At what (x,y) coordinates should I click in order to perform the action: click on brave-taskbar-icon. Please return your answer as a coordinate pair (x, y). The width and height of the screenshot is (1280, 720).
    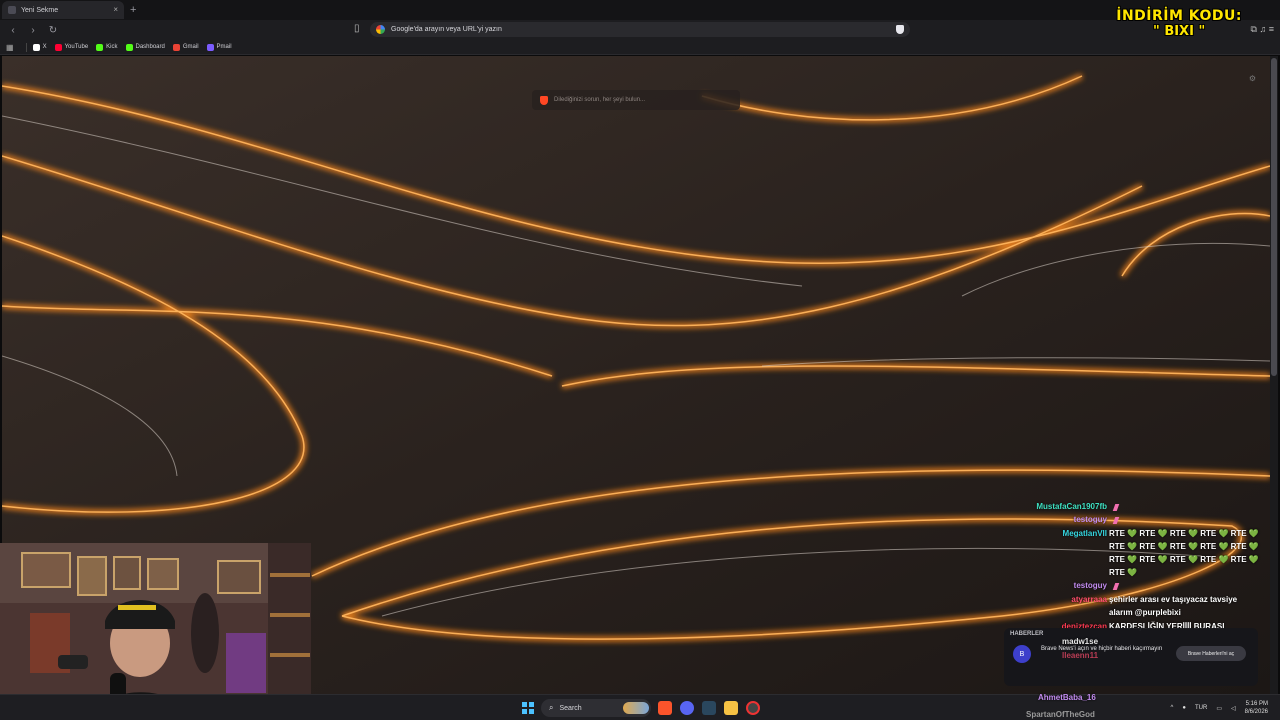
    Looking at the image, I should click on (665, 708).